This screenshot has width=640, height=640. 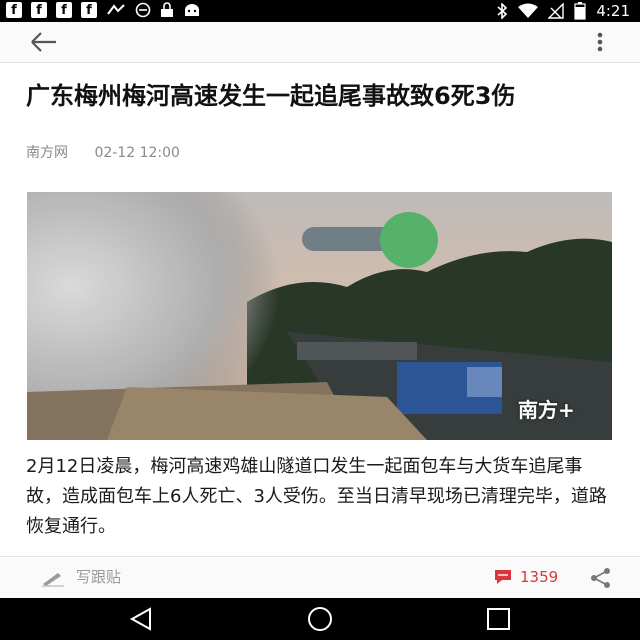 I want to click on nav-back-button, so click(x=141, y=619).